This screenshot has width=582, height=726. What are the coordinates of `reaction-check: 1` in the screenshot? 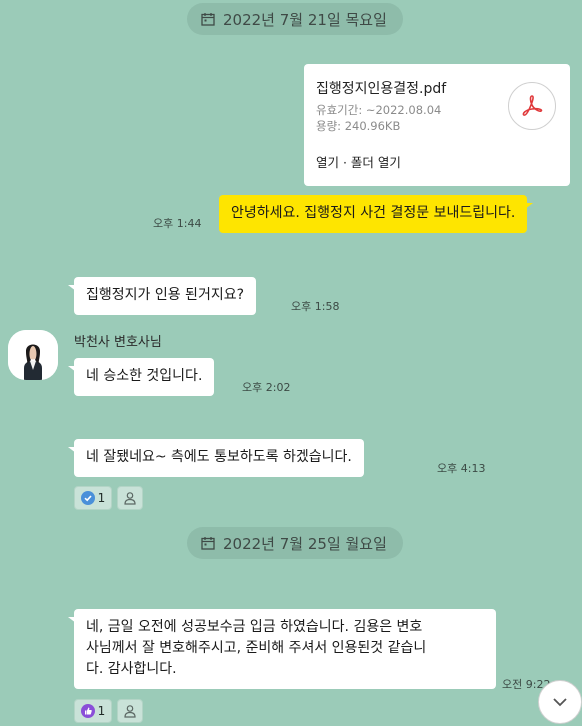 It's located at (93, 498).